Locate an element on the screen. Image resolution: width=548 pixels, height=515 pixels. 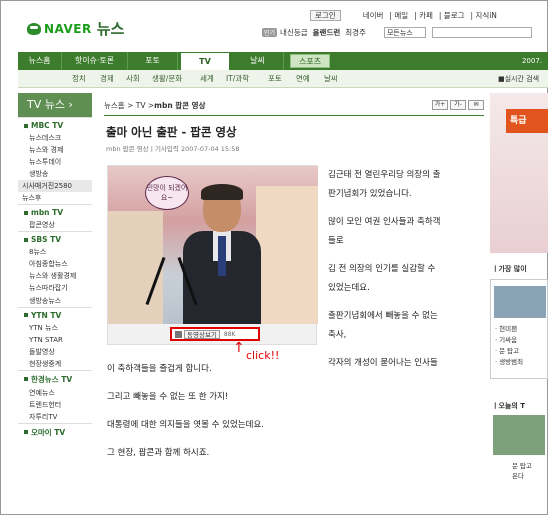
article-tools: 가+ 가- ✉ is located at coordinates (457, 105).